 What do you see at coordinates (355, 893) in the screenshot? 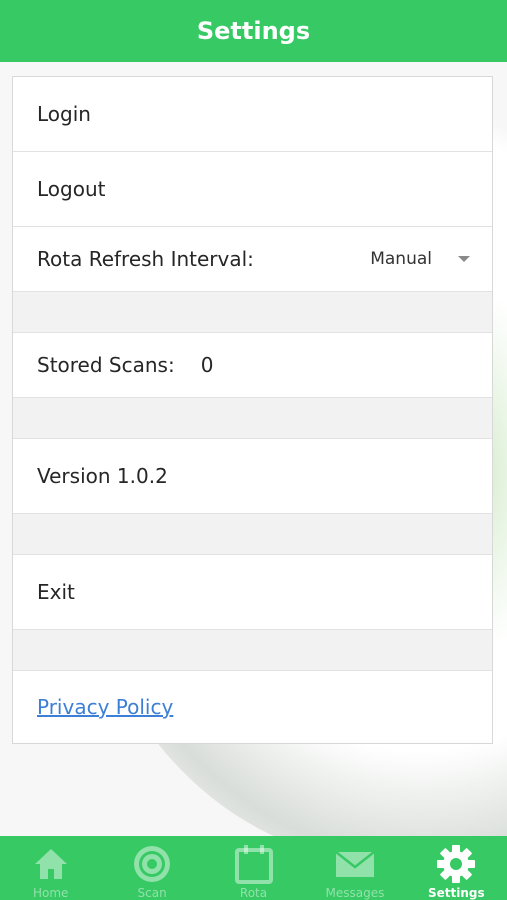
I see `tab-label: Messages` at bounding box center [355, 893].